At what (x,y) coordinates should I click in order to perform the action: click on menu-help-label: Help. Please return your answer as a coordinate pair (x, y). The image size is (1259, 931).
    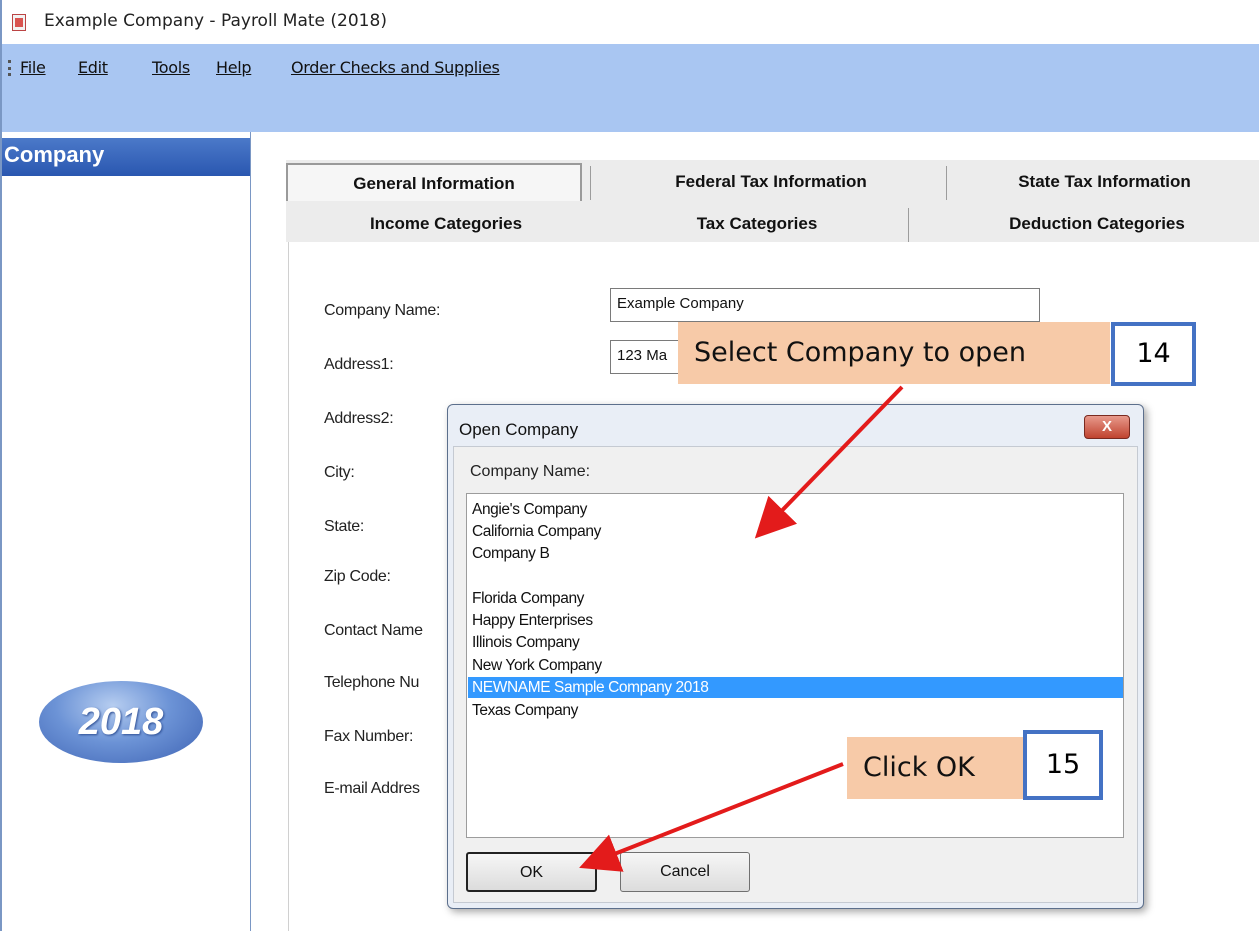
    Looking at the image, I should click on (234, 67).